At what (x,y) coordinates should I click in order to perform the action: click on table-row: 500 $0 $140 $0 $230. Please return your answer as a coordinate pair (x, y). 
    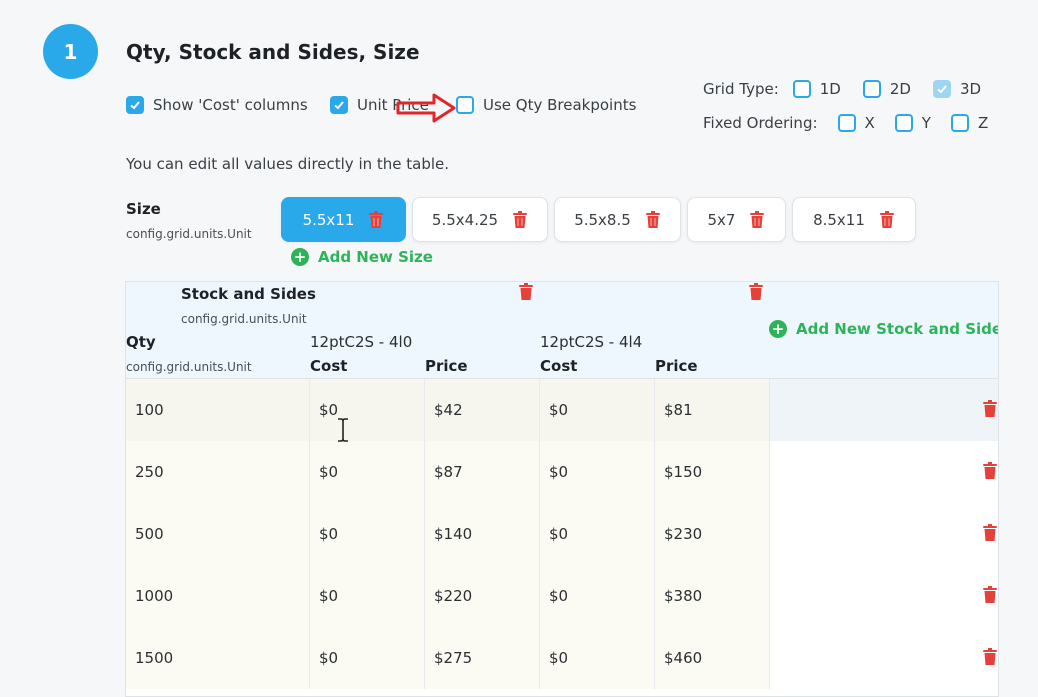
    Looking at the image, I should click on (562, 534).